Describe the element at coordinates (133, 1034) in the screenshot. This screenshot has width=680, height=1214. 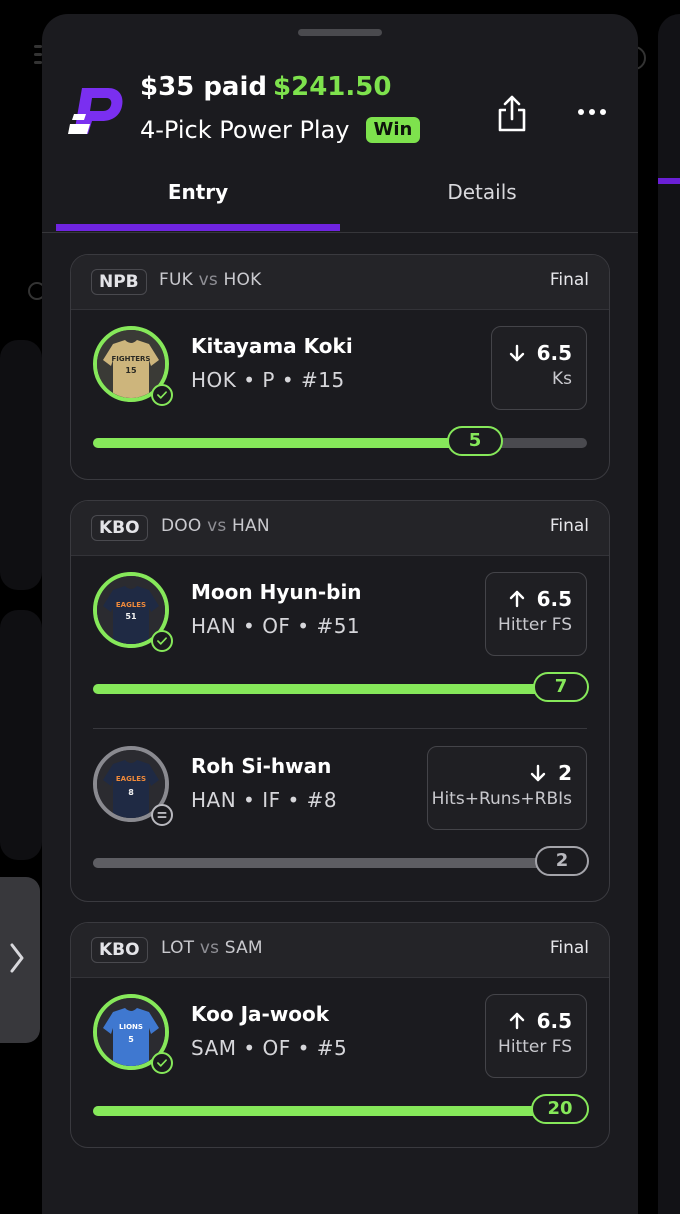
I see `player-avatar: LIONS 5` at that location.